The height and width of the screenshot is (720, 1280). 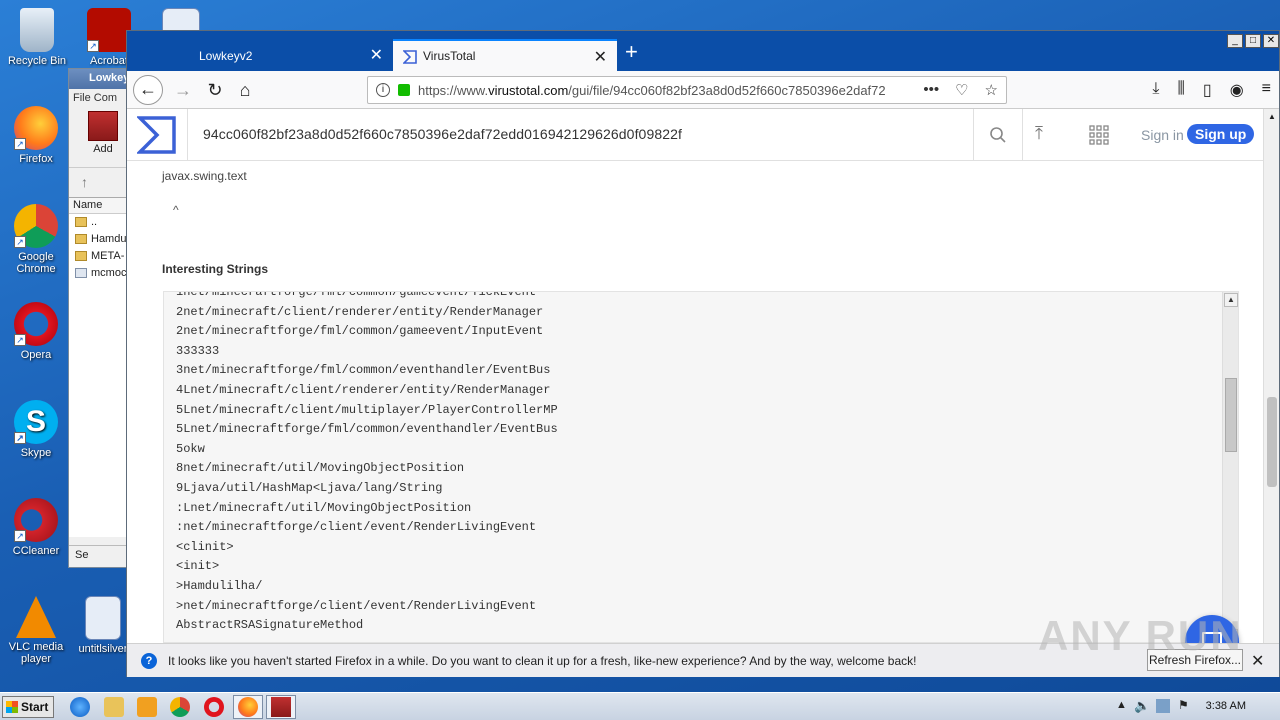 What do you see at coordinates (109, 30) in the screenshot?
I see `acrobat-icon: ↗` at bounding box center [109, 30].